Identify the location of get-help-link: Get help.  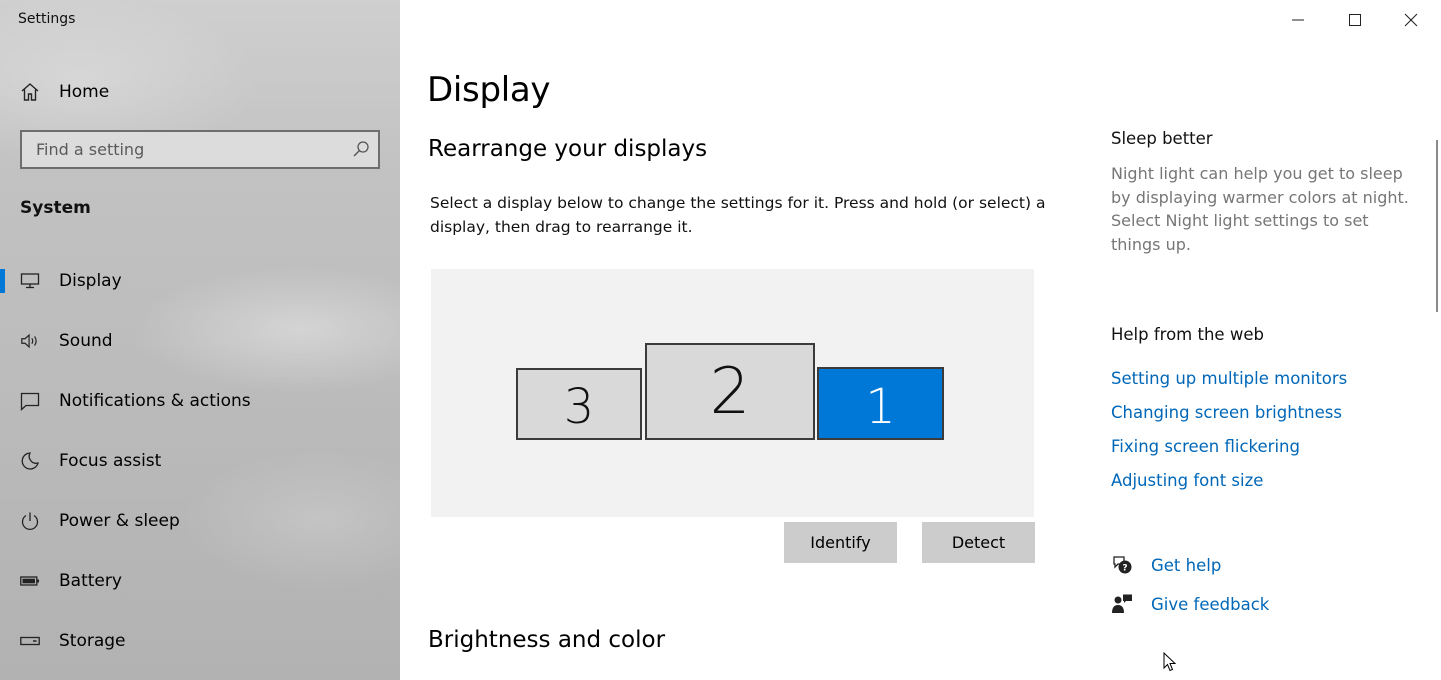
(1186, 565).